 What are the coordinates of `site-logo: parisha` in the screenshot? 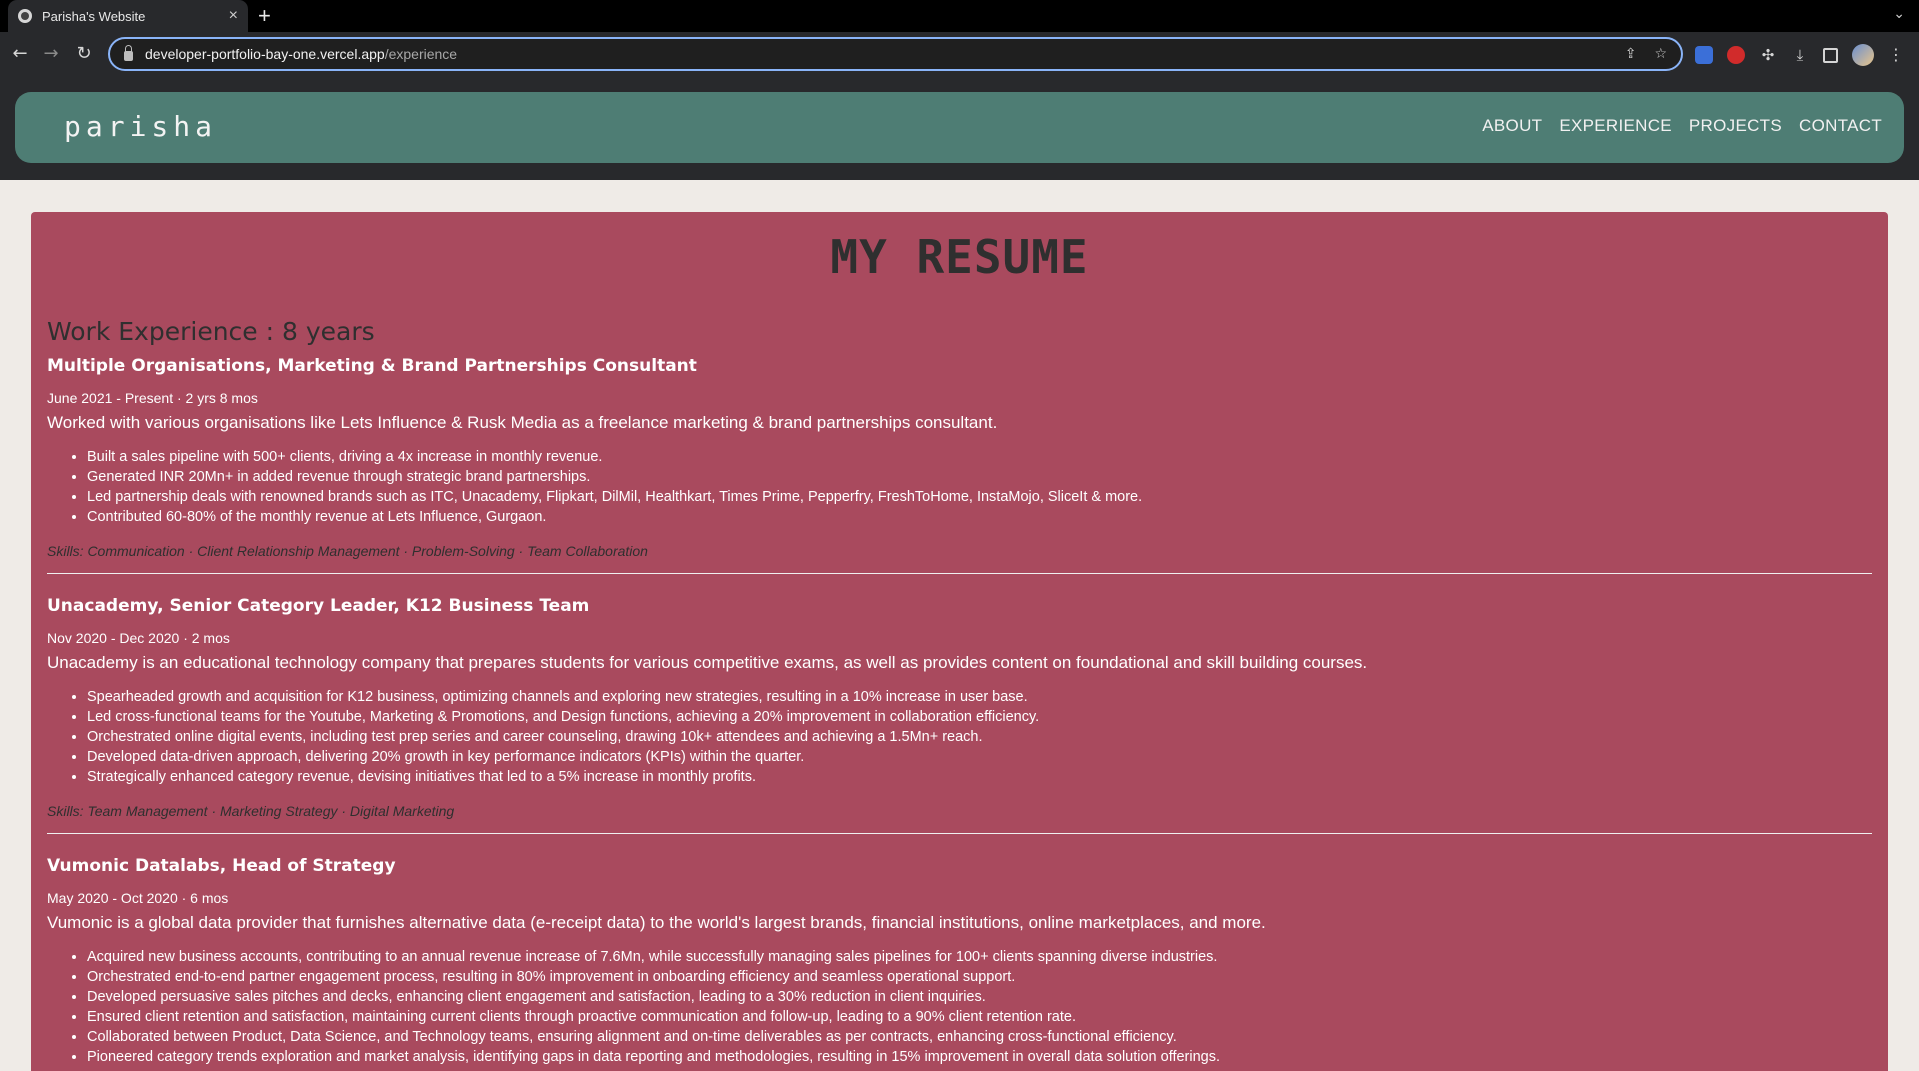 It's located at (140, 126).